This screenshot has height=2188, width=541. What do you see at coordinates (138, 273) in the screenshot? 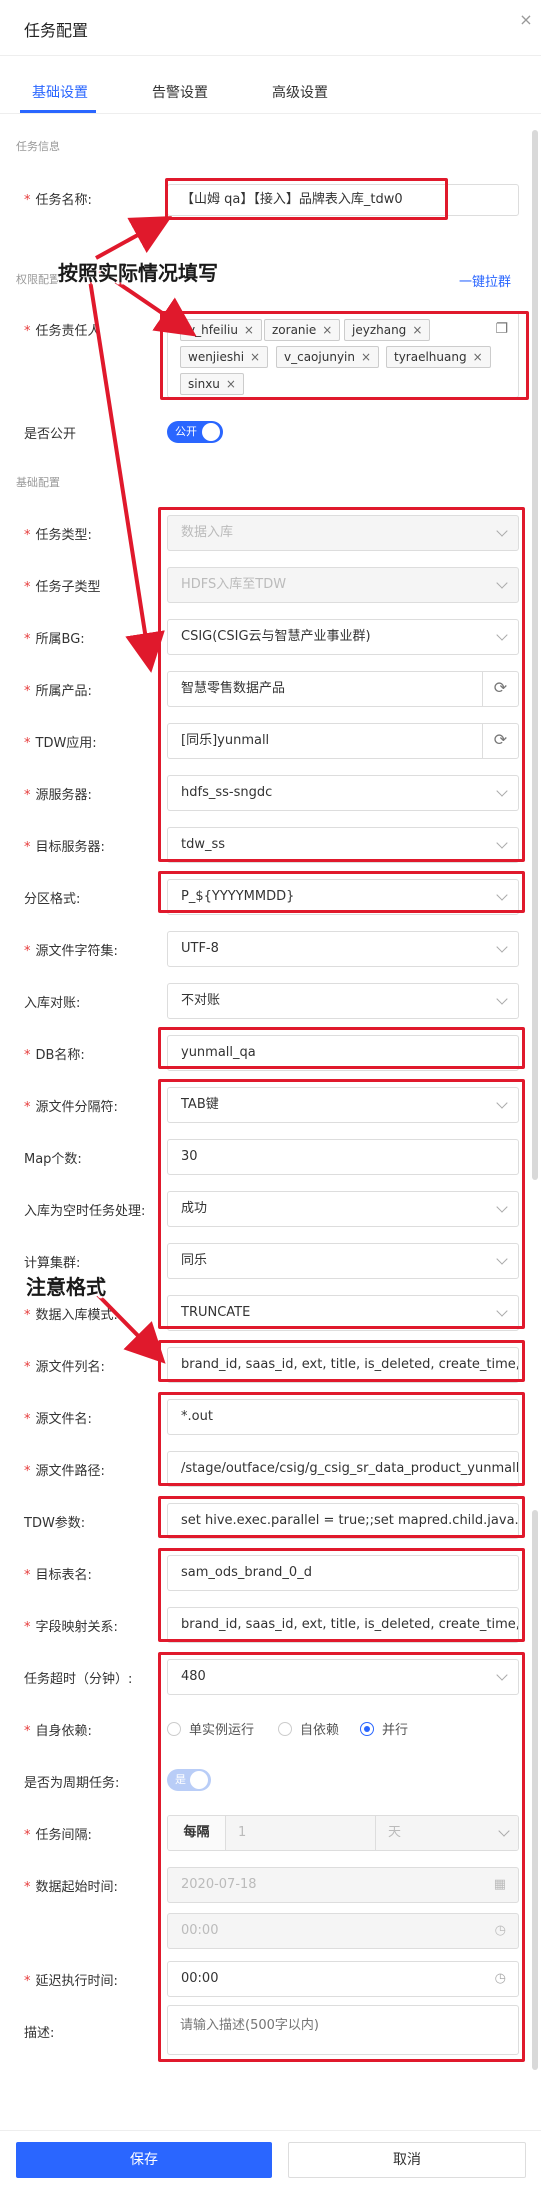
I see `annotation-fill-note: 按照实际情况填写` at bounding box center [138, 273].